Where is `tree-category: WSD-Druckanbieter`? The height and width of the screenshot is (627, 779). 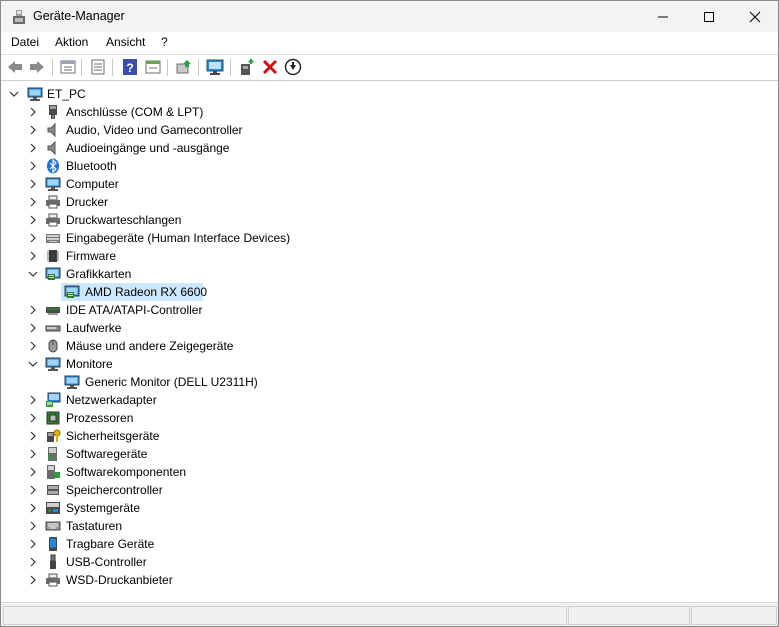
tree-category: WSD-Druckanbieter is located at coordinates (389, 580).